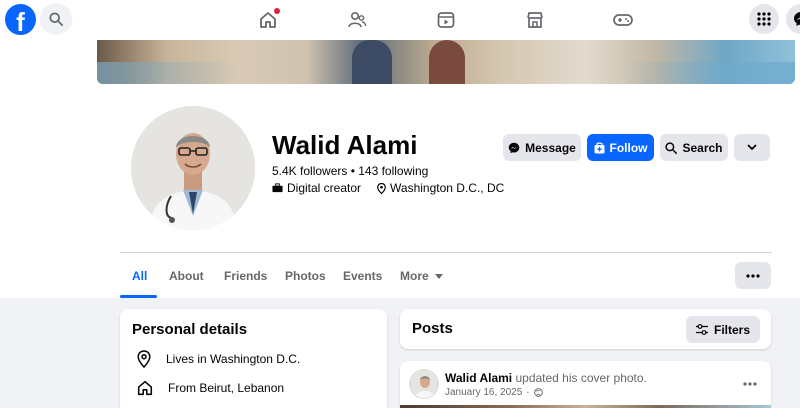 This screenshot has height=408, width=800. I want to click on follower-stats: 5.4K followers • 143 following, so click(350, 171).